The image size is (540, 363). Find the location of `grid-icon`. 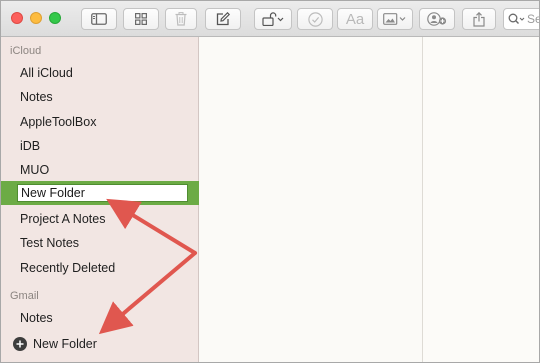

grid-icon is located at coordinates (141, 19).